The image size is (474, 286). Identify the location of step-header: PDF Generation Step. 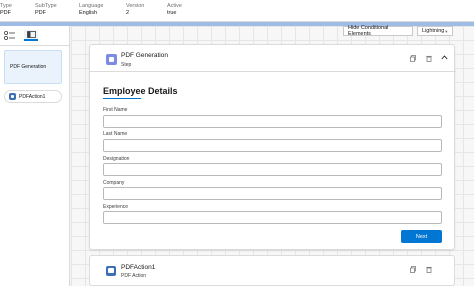
(273, 58).